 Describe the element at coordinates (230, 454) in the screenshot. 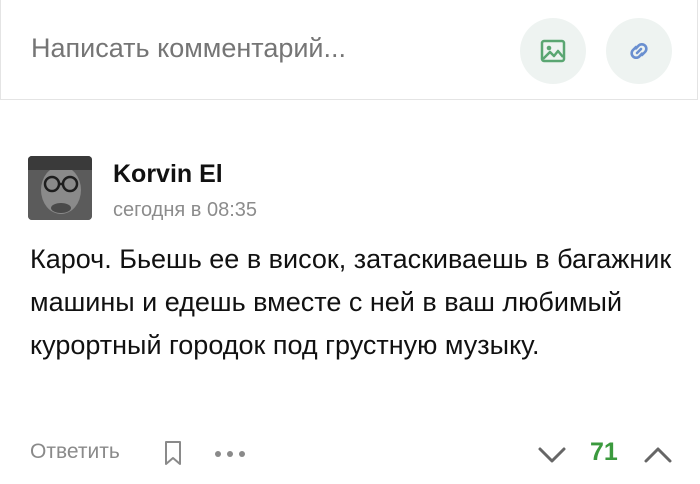

I see `more-dots-icon` at that location.